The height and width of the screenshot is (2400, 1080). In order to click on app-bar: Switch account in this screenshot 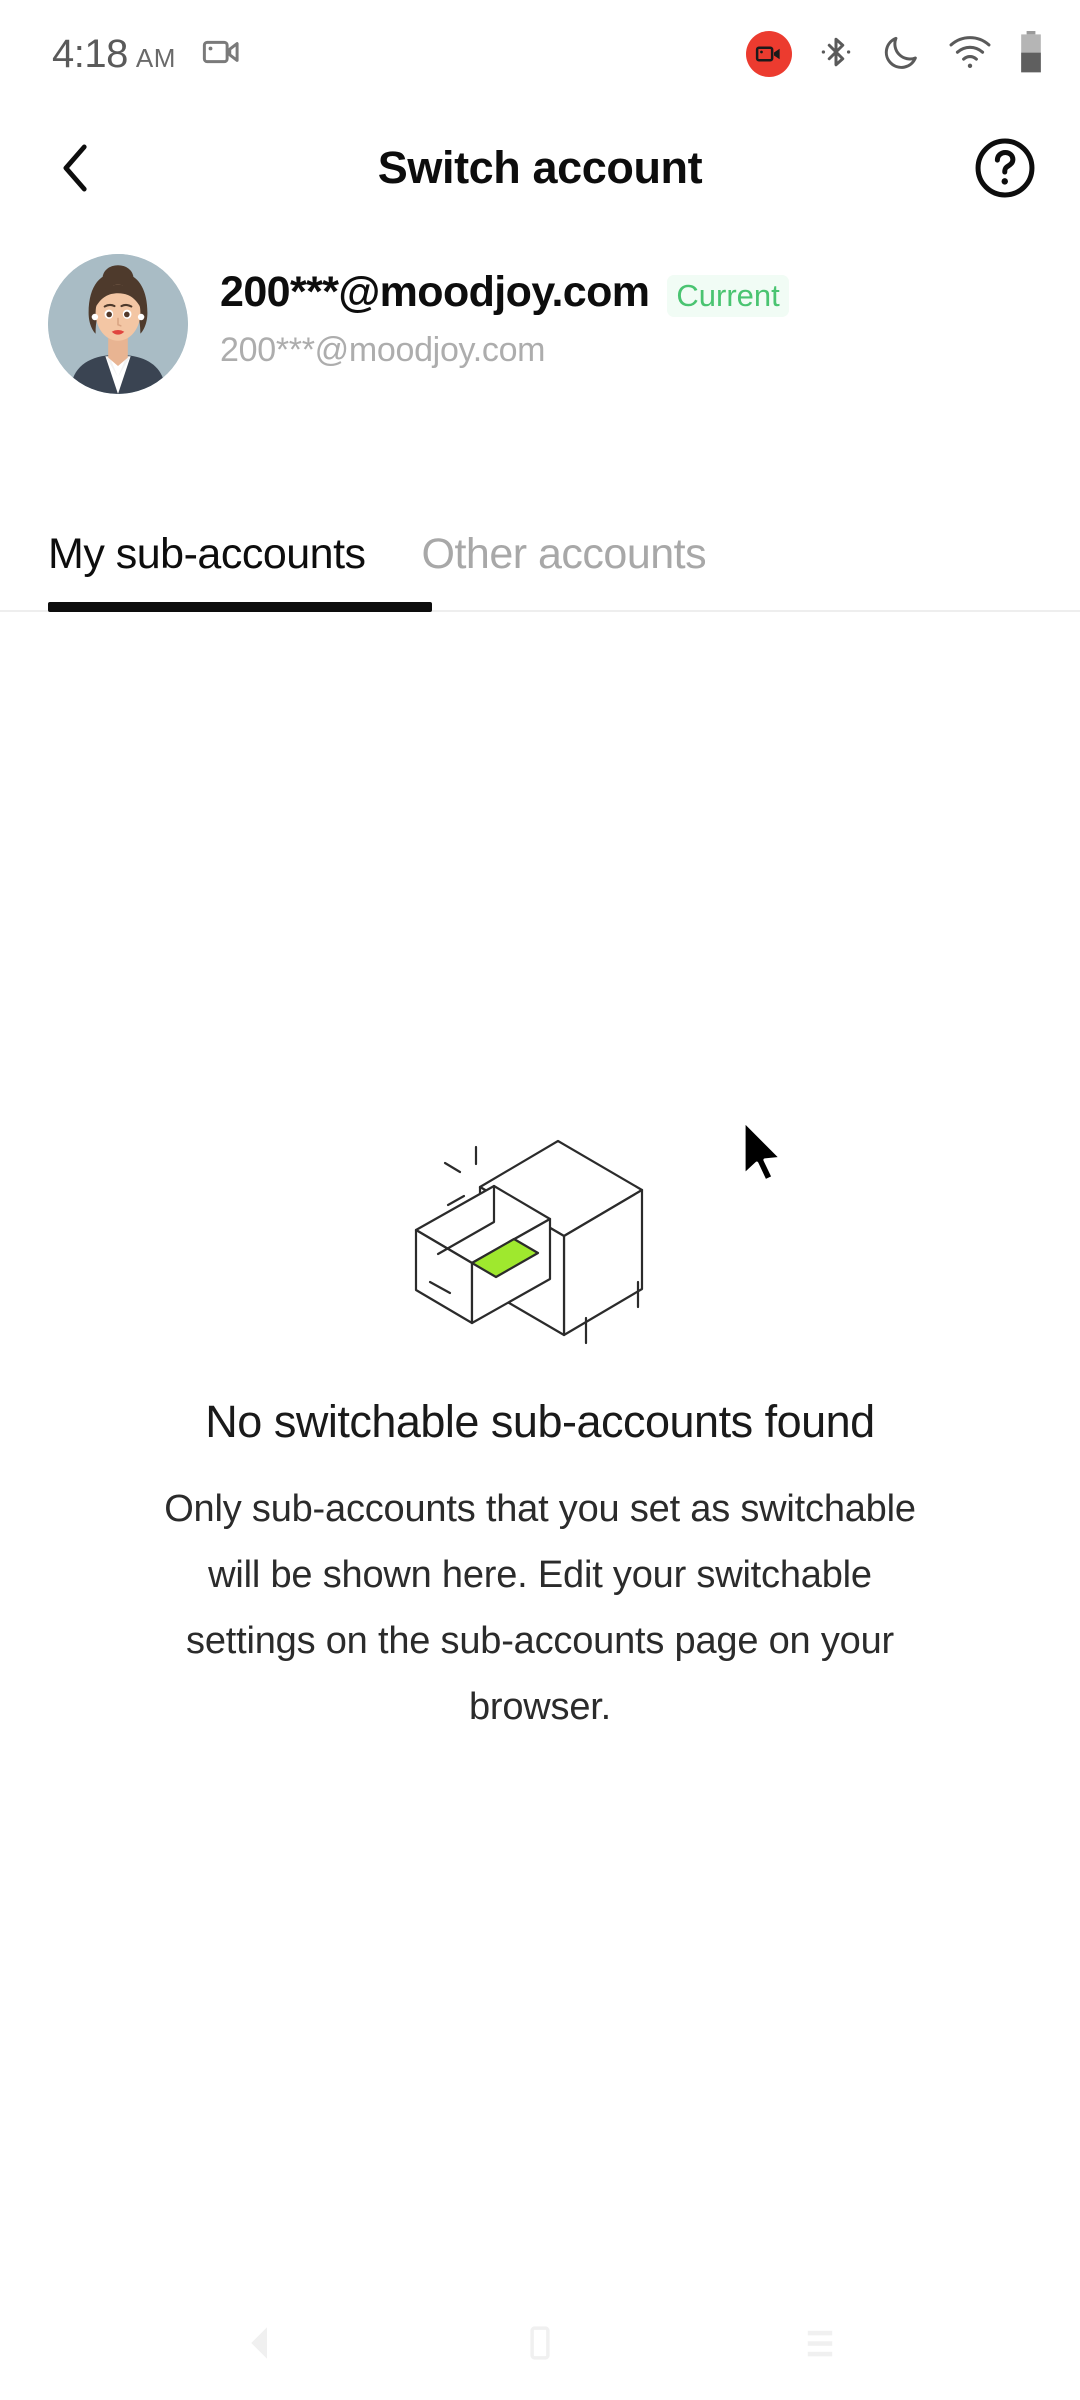, I will do `click(540, 168)`.